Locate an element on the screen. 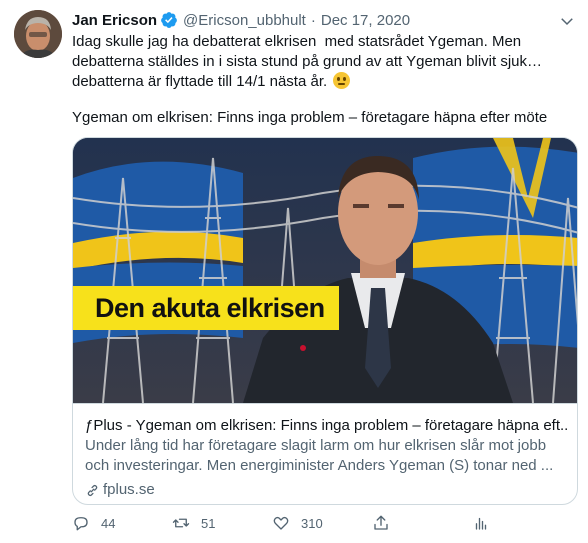 The width and height of the screenshot is (588, 543). card-image-banner: Den akuta elkrisen is located at coordinates (206, 308).